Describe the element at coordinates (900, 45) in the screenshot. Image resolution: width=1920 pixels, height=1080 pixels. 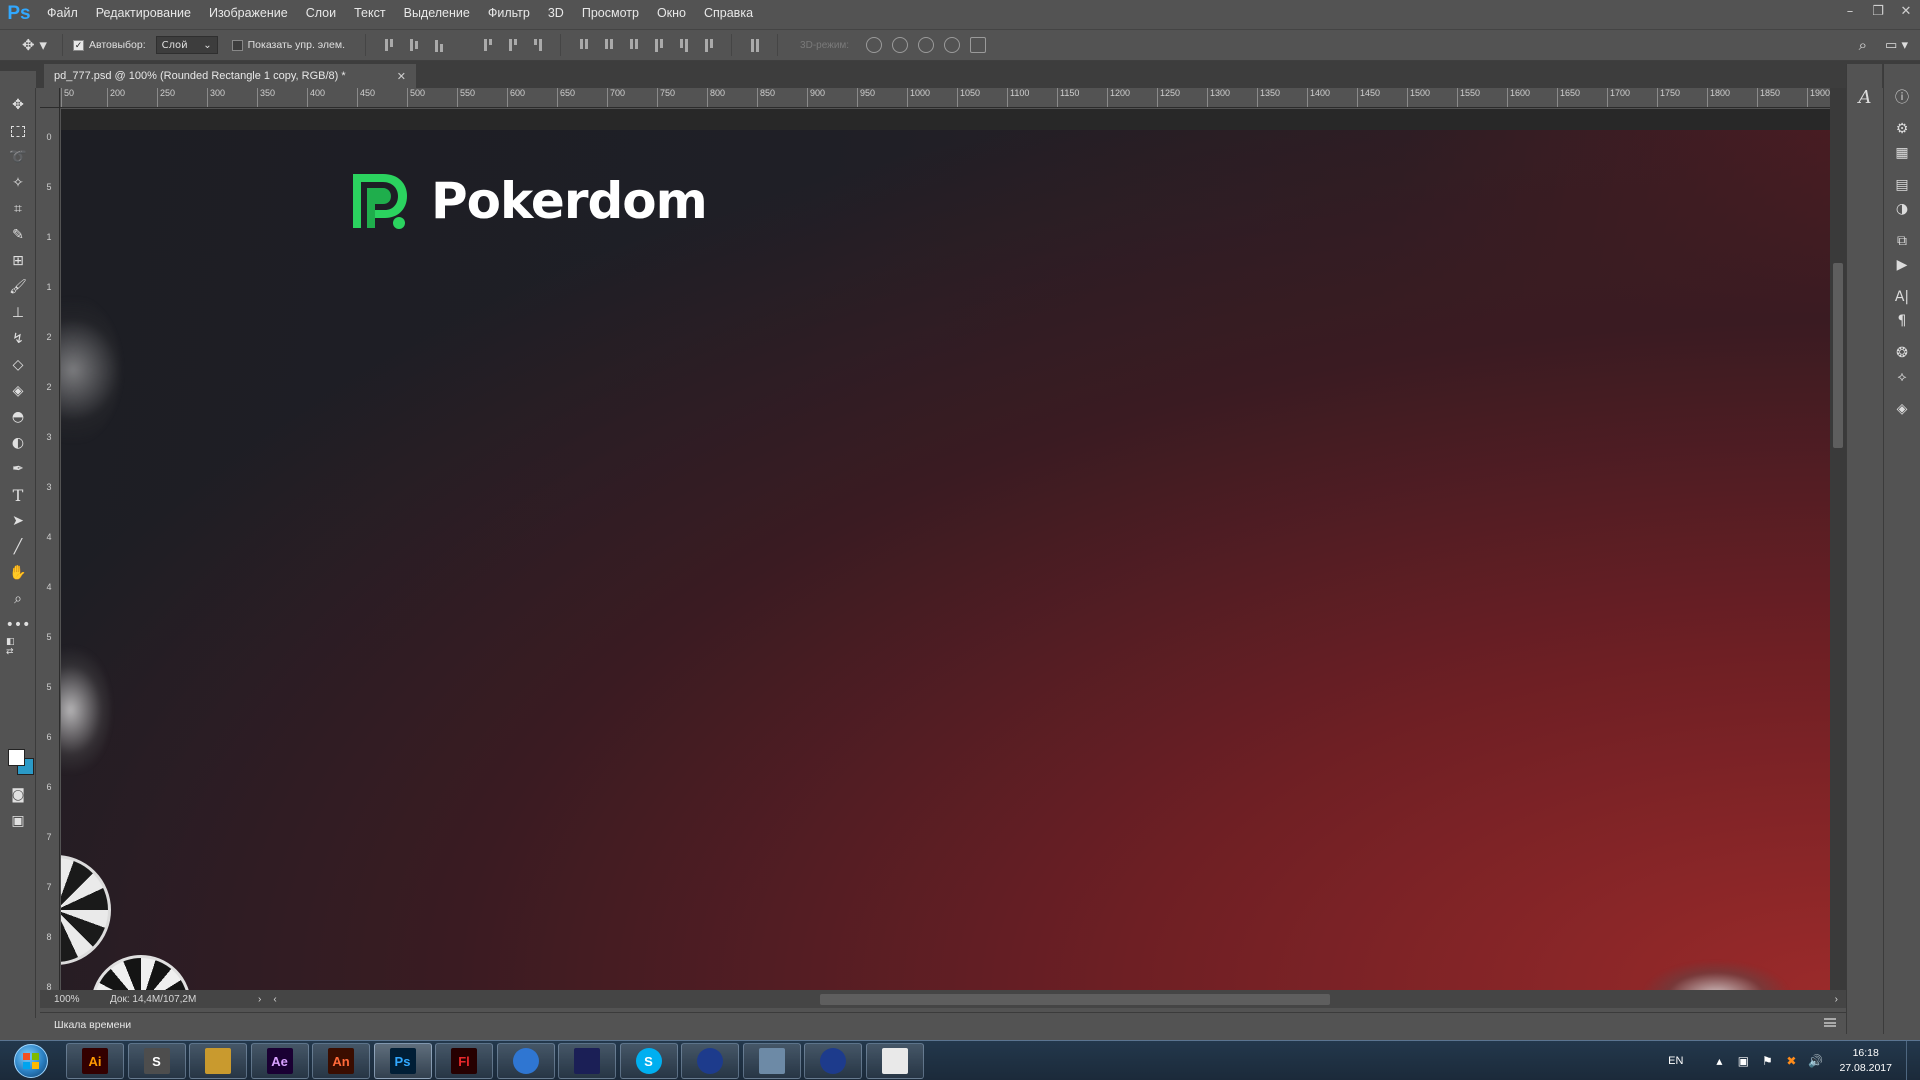
I see `3d-roll-icon` at that location.